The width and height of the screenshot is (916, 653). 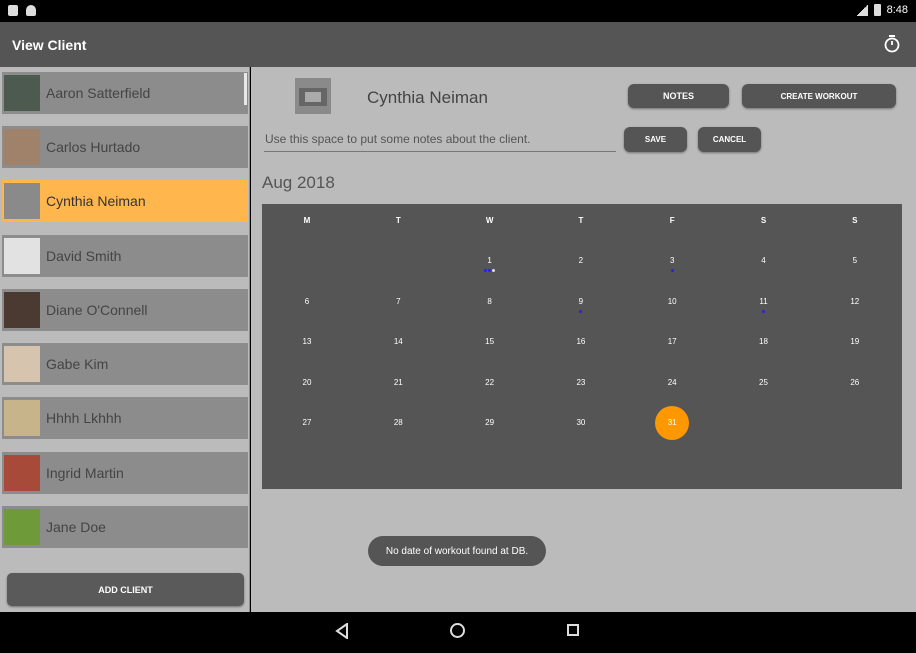 I want to click on client-list-item-name: Gabe Kim, so click(x=77, y=364).